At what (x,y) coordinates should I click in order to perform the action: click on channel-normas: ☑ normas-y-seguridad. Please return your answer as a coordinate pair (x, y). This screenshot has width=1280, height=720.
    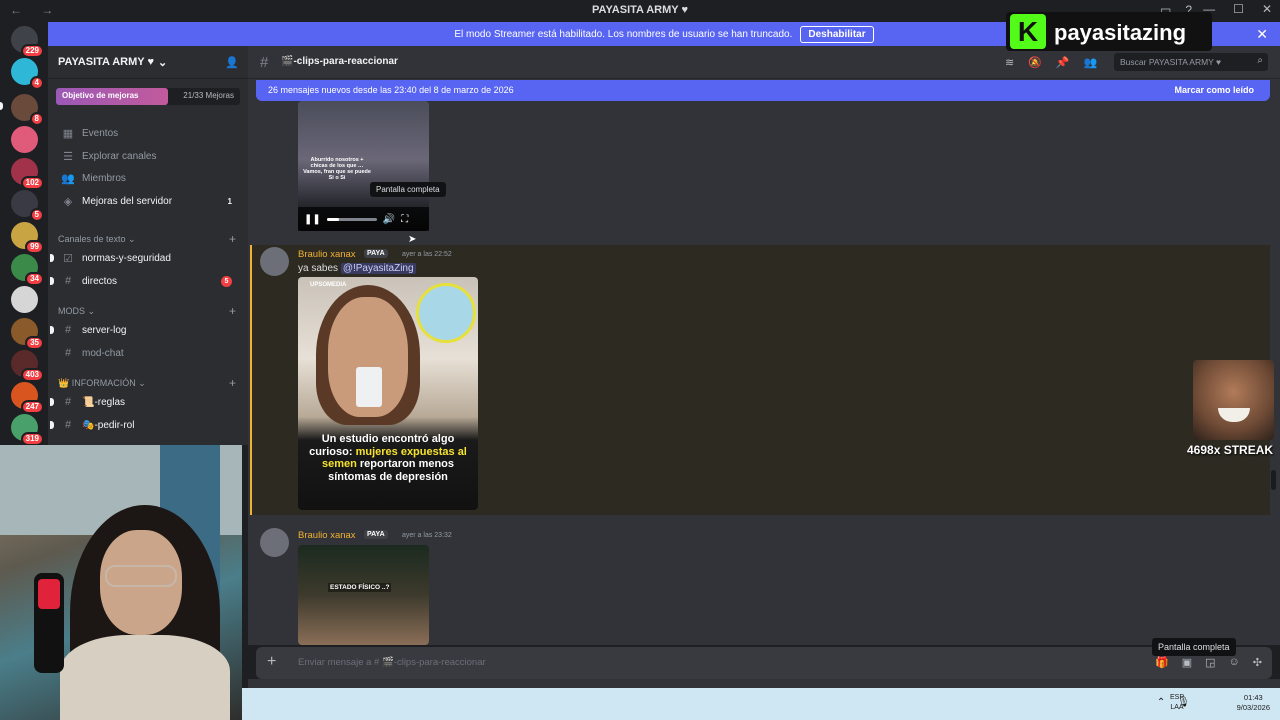
    Looking at the image, I should click on (145, 258).